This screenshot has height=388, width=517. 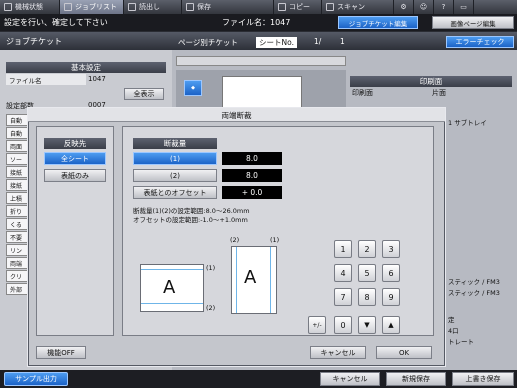 What do you see at coordinates (317, 325) in the screenshot?
I see `plus-minus-key: +/-` at bounding box center [317, 325].